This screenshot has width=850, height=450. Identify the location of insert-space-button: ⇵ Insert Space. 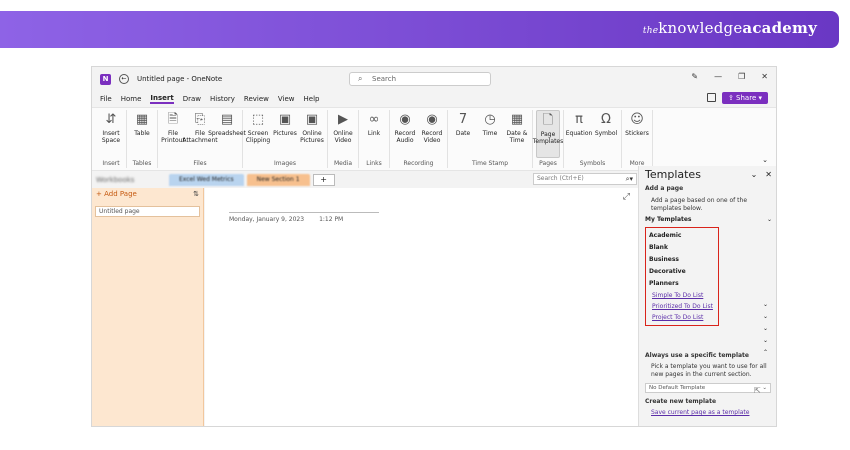
(111, 134).